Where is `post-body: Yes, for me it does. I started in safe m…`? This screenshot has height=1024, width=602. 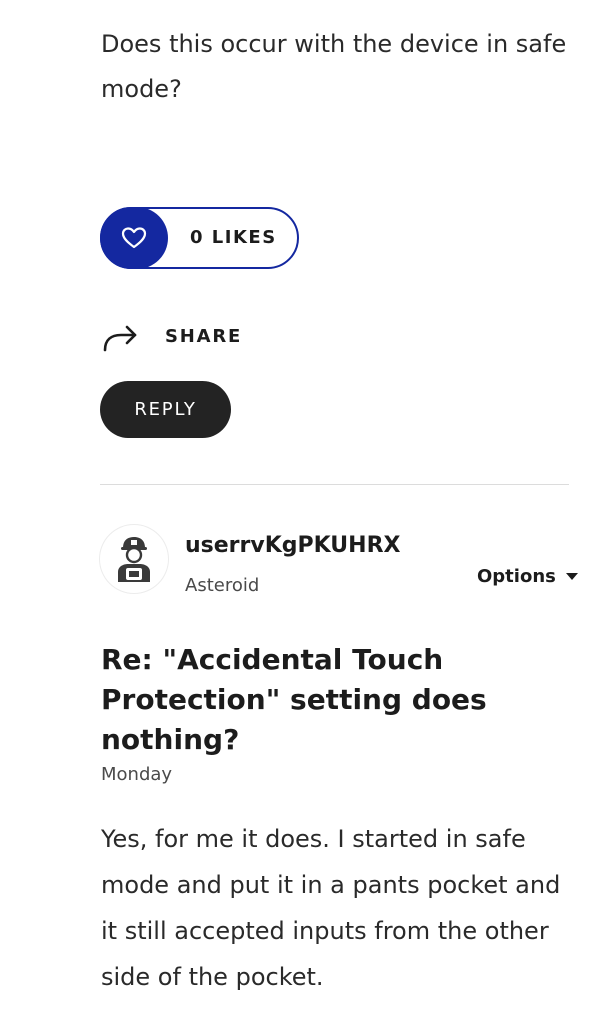
post-body: Yes, for me it does. I started in safe m… is located at coordinates (331, 908).